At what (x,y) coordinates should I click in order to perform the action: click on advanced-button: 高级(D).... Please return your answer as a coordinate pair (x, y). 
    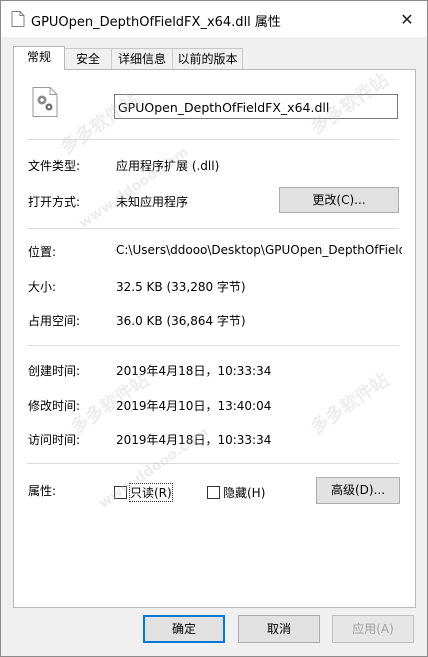
    Looking at the image, I should click on (358, 490).